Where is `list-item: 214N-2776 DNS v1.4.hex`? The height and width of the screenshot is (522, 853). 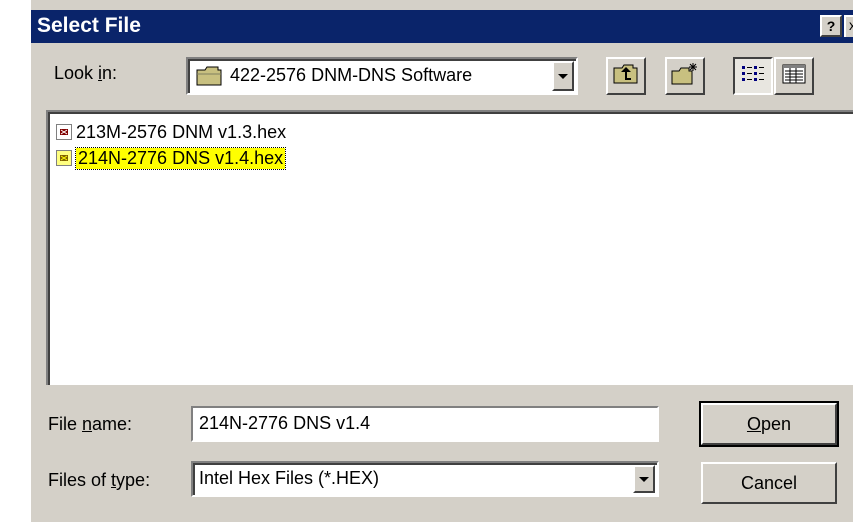 list-item: 214N-2776 DNS v1.4.hex is located at coordinates (171, 158).